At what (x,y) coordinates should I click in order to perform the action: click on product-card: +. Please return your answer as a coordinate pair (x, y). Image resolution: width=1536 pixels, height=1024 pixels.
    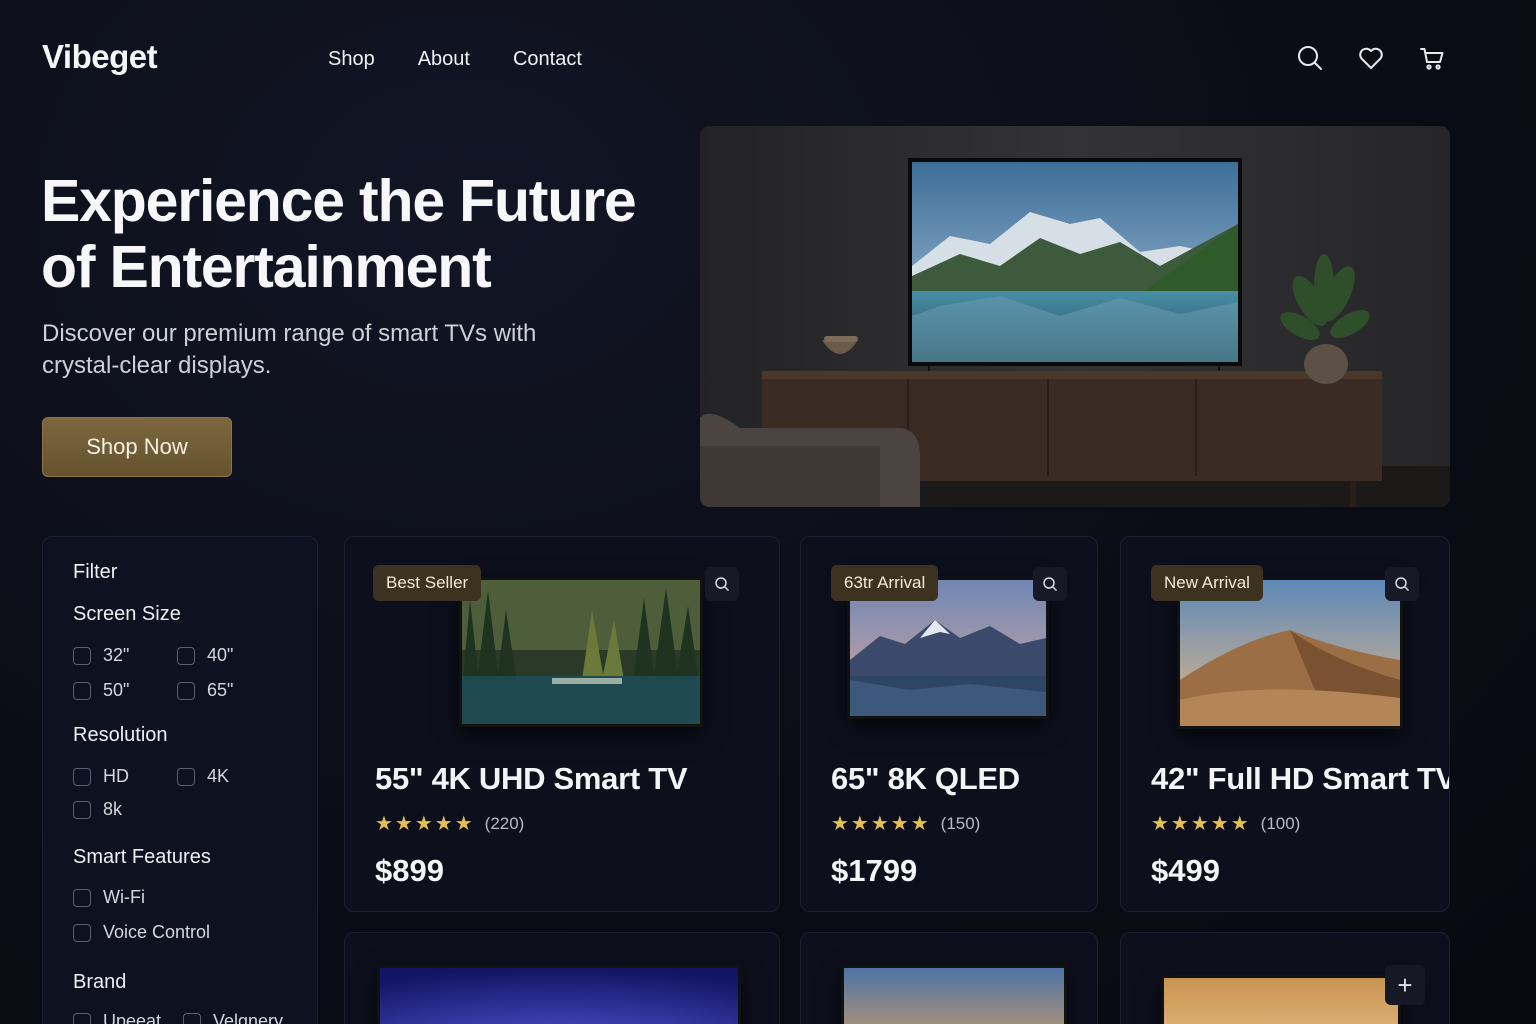
    Looking at the image, I should click on (1285, 978).